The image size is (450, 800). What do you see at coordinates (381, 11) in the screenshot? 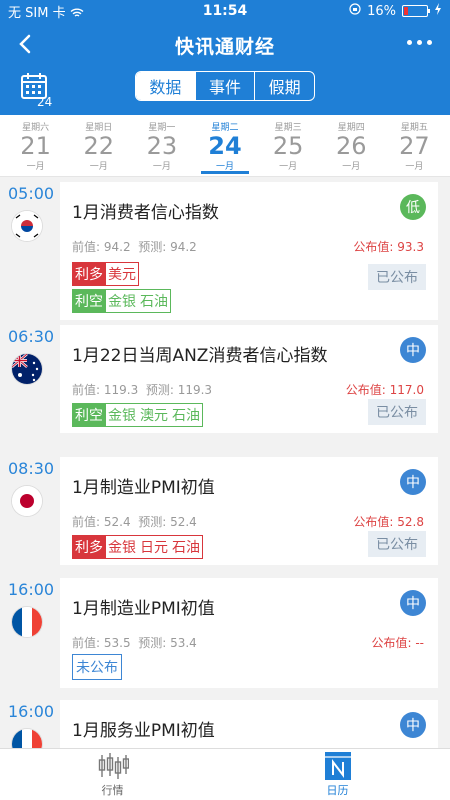
I see `battery-percent: 16%` at bounding box center [381, 11].